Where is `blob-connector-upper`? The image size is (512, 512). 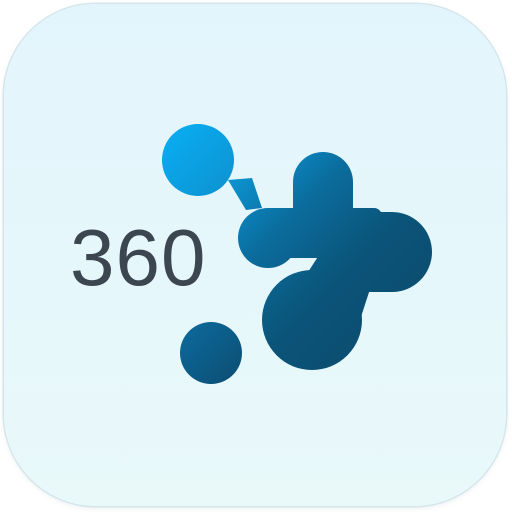
blob-connector-upper is located at coordinates (245, 194).